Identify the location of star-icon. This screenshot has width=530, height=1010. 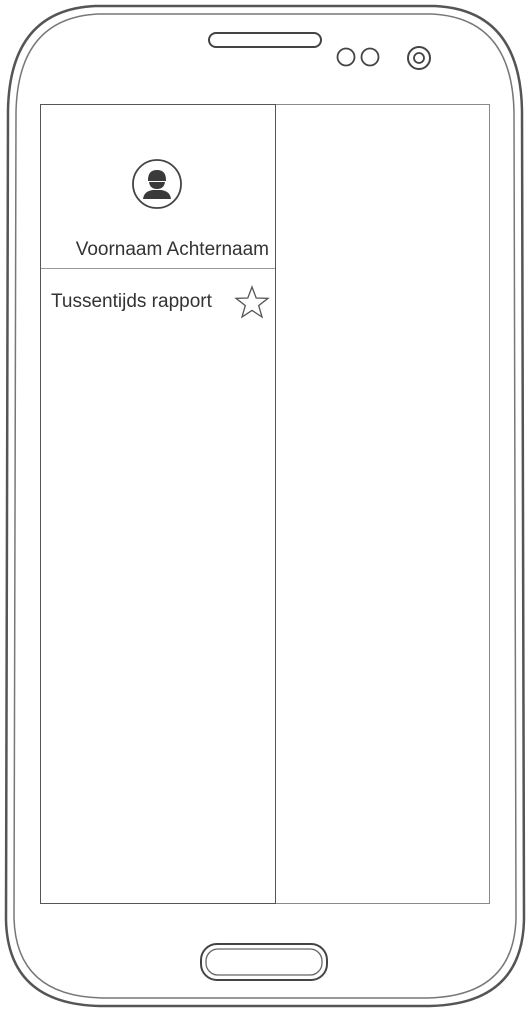
(252, 303).